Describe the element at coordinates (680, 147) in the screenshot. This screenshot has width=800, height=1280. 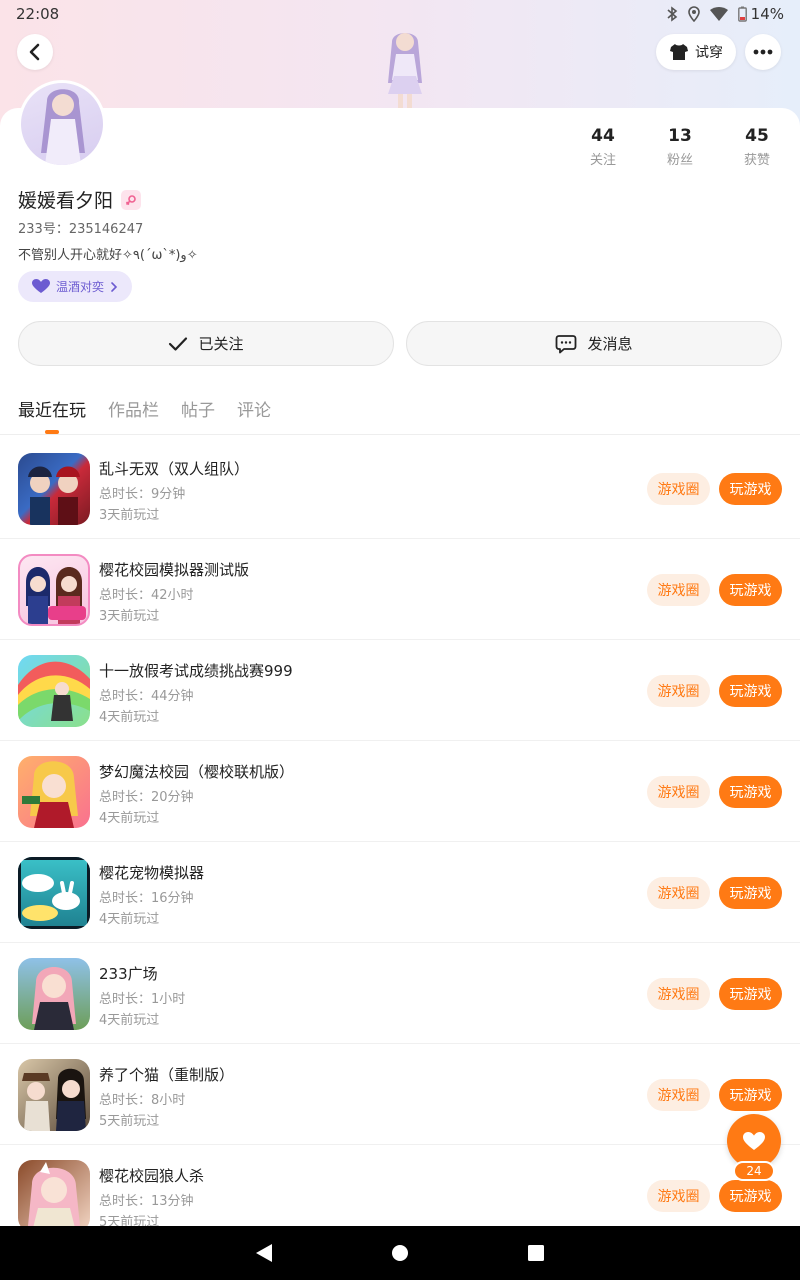
I see `stat-followers: 13 粉丝` at that location.